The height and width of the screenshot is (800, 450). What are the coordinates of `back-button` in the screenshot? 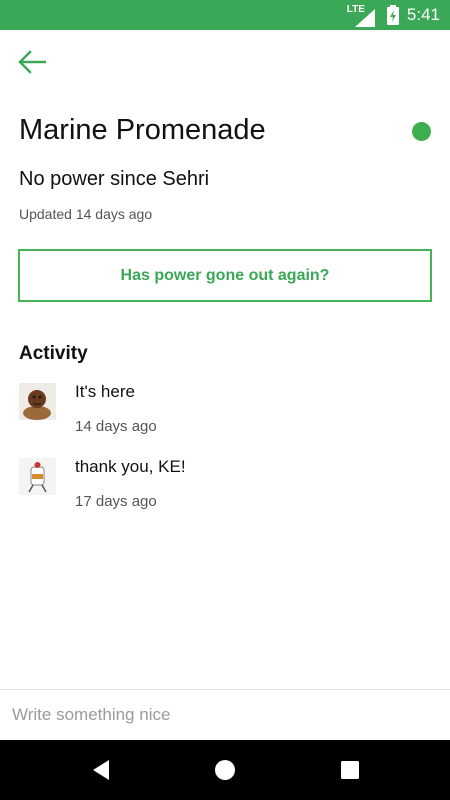 It's located at (32, 62).